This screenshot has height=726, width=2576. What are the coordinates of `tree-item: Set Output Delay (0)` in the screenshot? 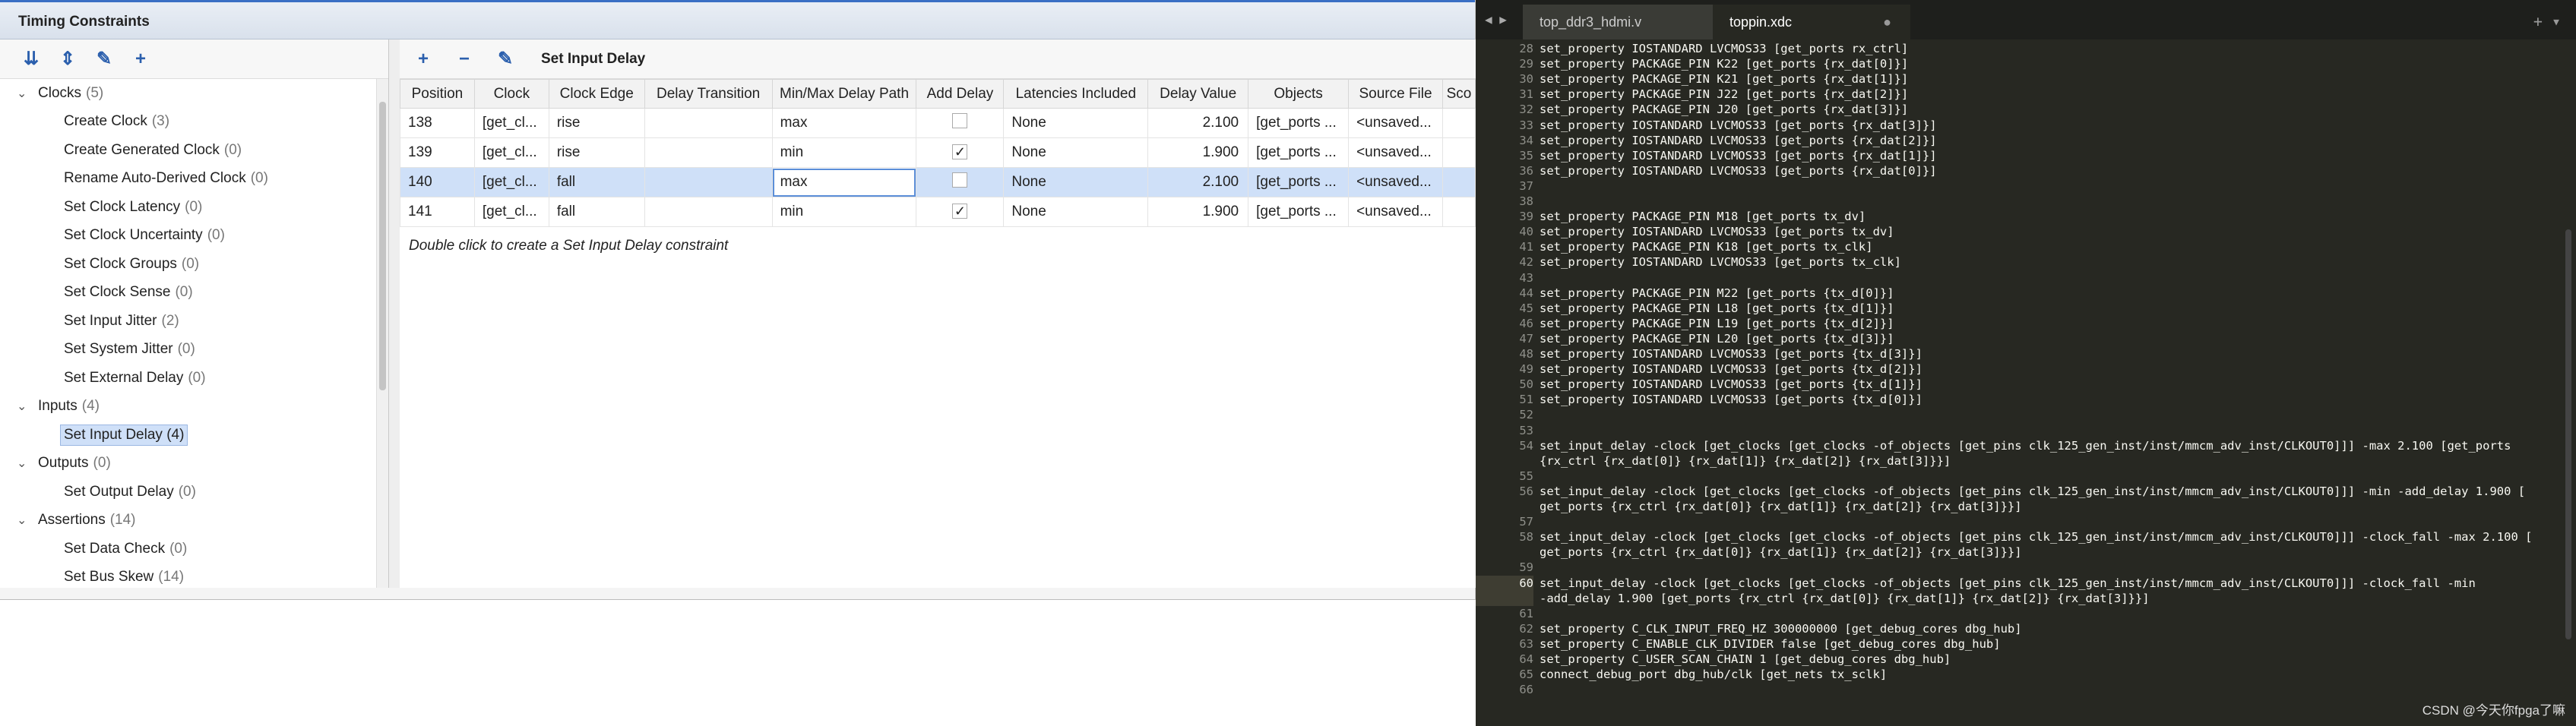 It's located at (194, 492).